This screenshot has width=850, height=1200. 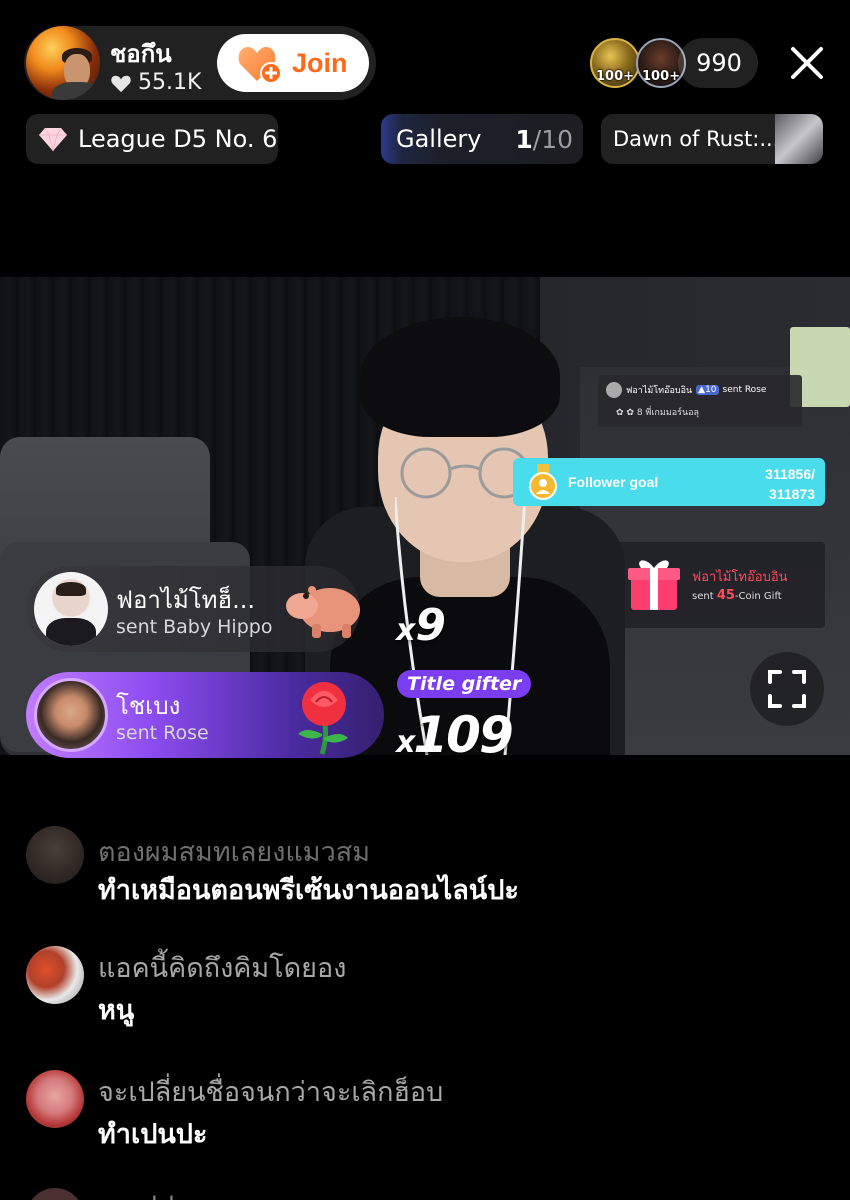 What do you see at coordinates (439, 139) in the screenshot?
I see `gallery-label: Gallery` at bounding box center [439, 139].